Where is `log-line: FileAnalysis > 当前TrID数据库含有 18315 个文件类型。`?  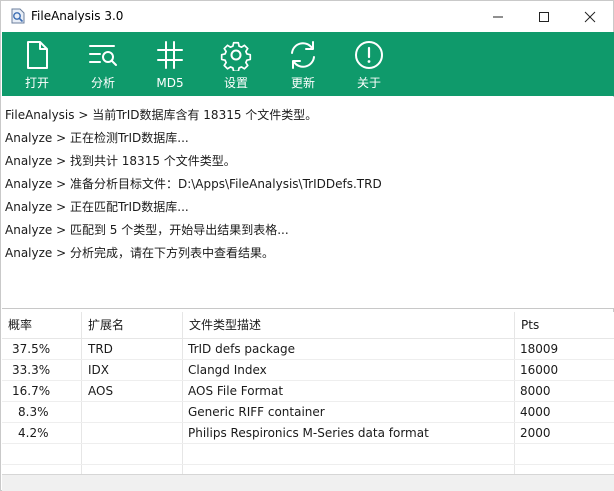 log-line: FileAnalysis > 当前TrID数据库含有 18315 个文件类型。 is located at coordinates (161, 115).